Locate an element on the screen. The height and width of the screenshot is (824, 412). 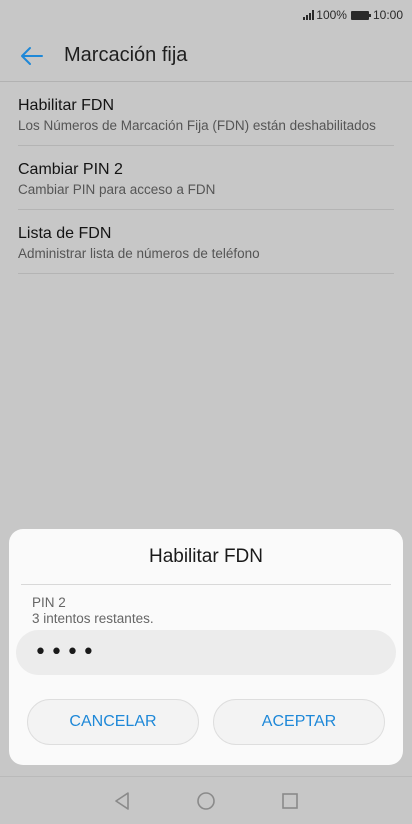
nav-home-button is located at coordinates (206, 801).